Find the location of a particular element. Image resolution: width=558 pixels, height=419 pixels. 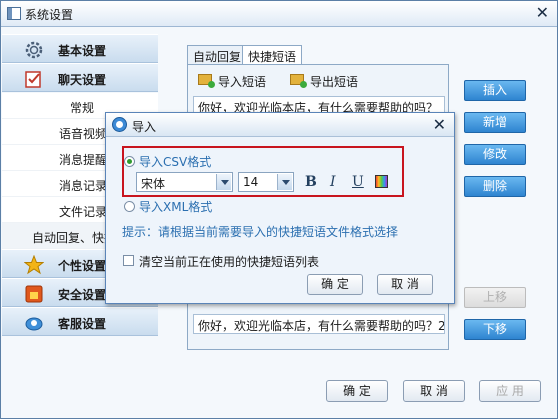

sidebar-category-label: 聊天设置 is located at coordinates (82, 80).